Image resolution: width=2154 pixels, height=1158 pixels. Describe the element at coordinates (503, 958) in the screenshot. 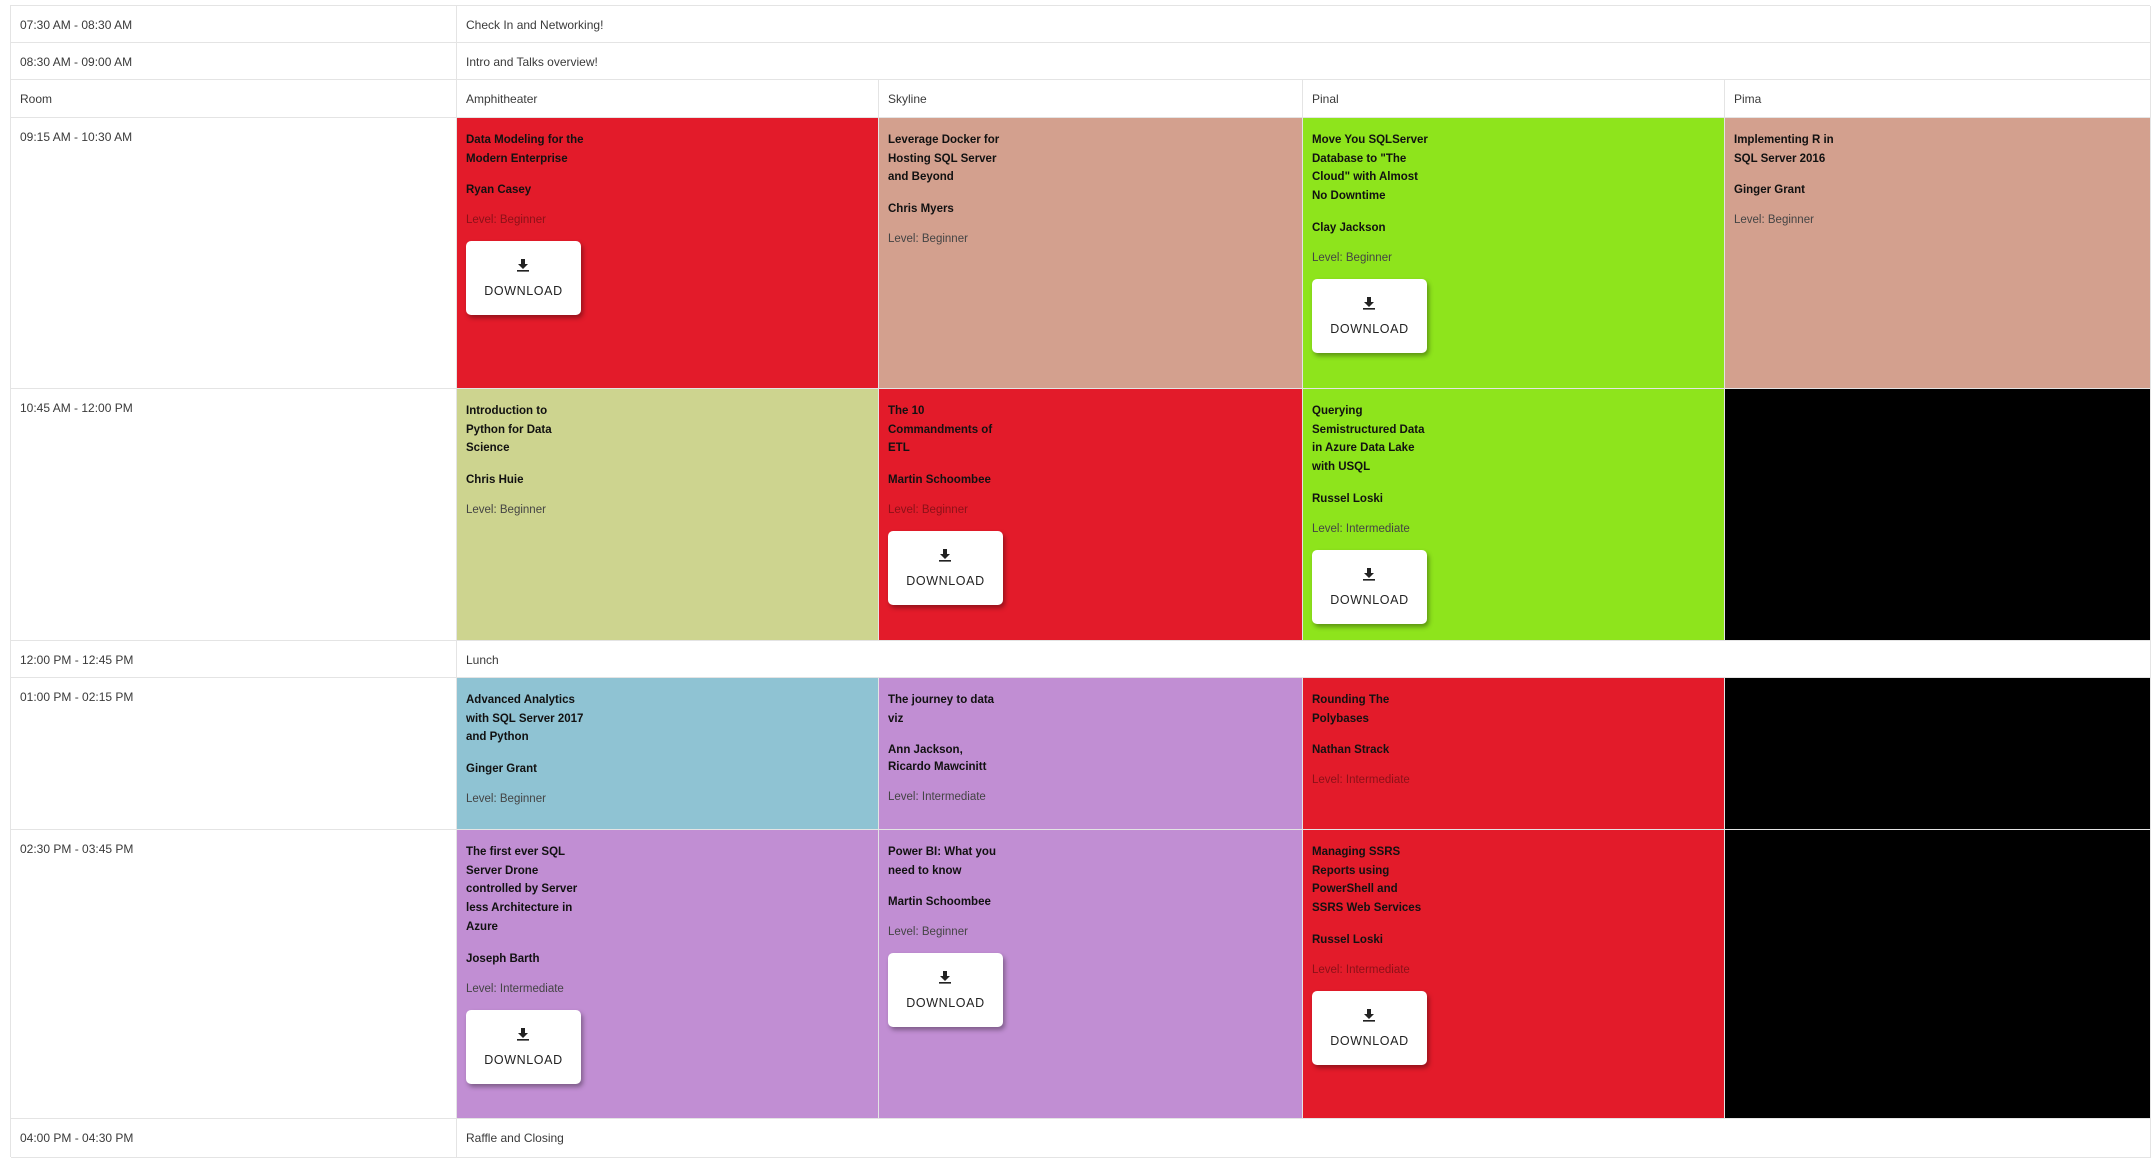

I see `session-speaker: Joseph Barth` at that location.